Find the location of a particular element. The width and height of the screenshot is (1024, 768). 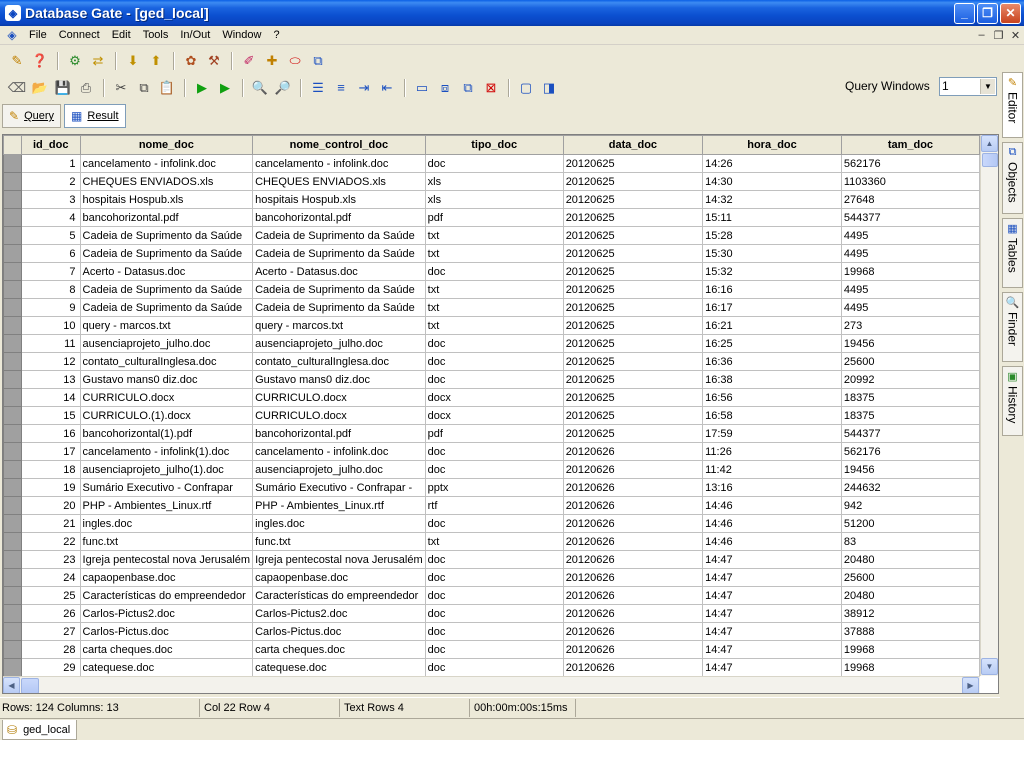

table-cell-tam-doc: 544377 is located at coordinates (910, 433).